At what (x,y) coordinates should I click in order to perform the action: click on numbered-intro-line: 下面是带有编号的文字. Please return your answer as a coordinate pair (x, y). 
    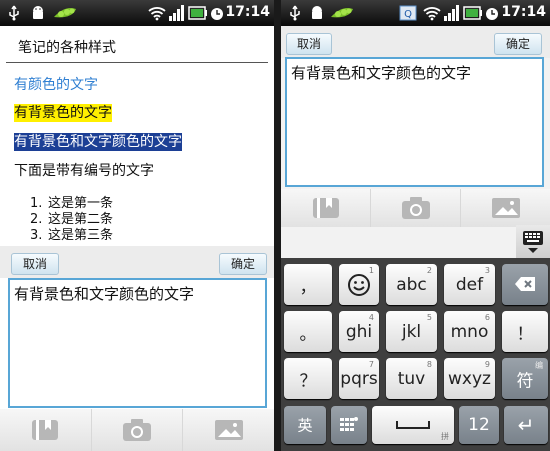
    Looking at the image, I should click on (84, 171).